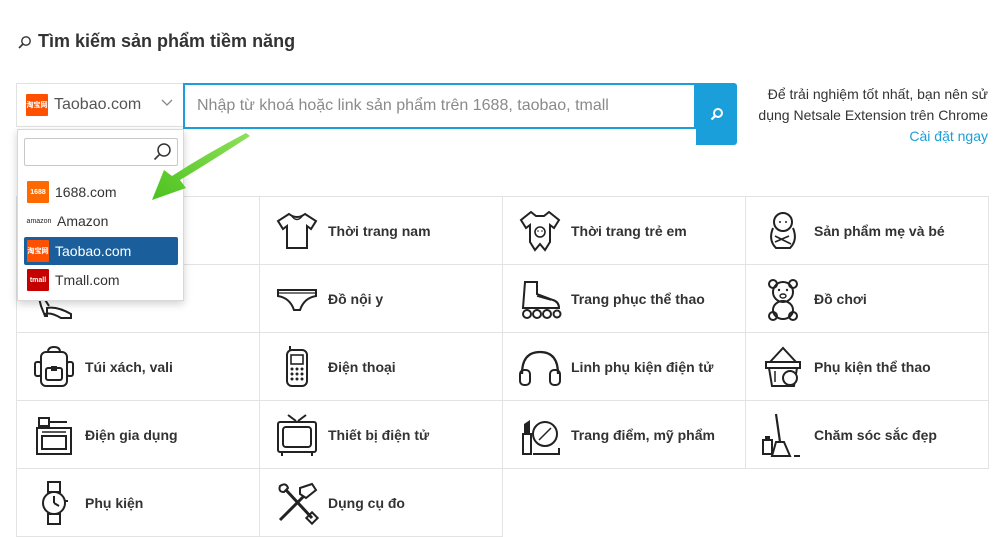 The height and width of the screenshot is (537, 1003). I want to click on amazon-logo-icon: amazon, so click(39, 221).